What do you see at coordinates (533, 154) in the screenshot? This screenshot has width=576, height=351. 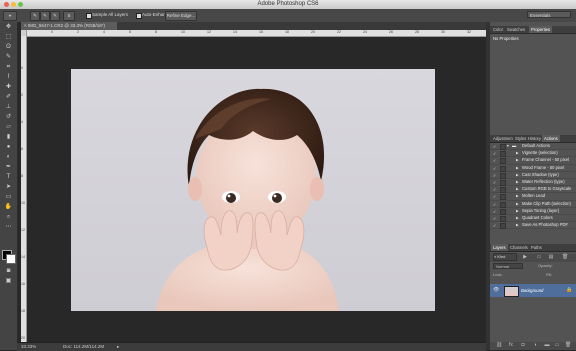 I see `action-row: ✓ ▶ Vignette (selection)` at bounding box center [533, 154].